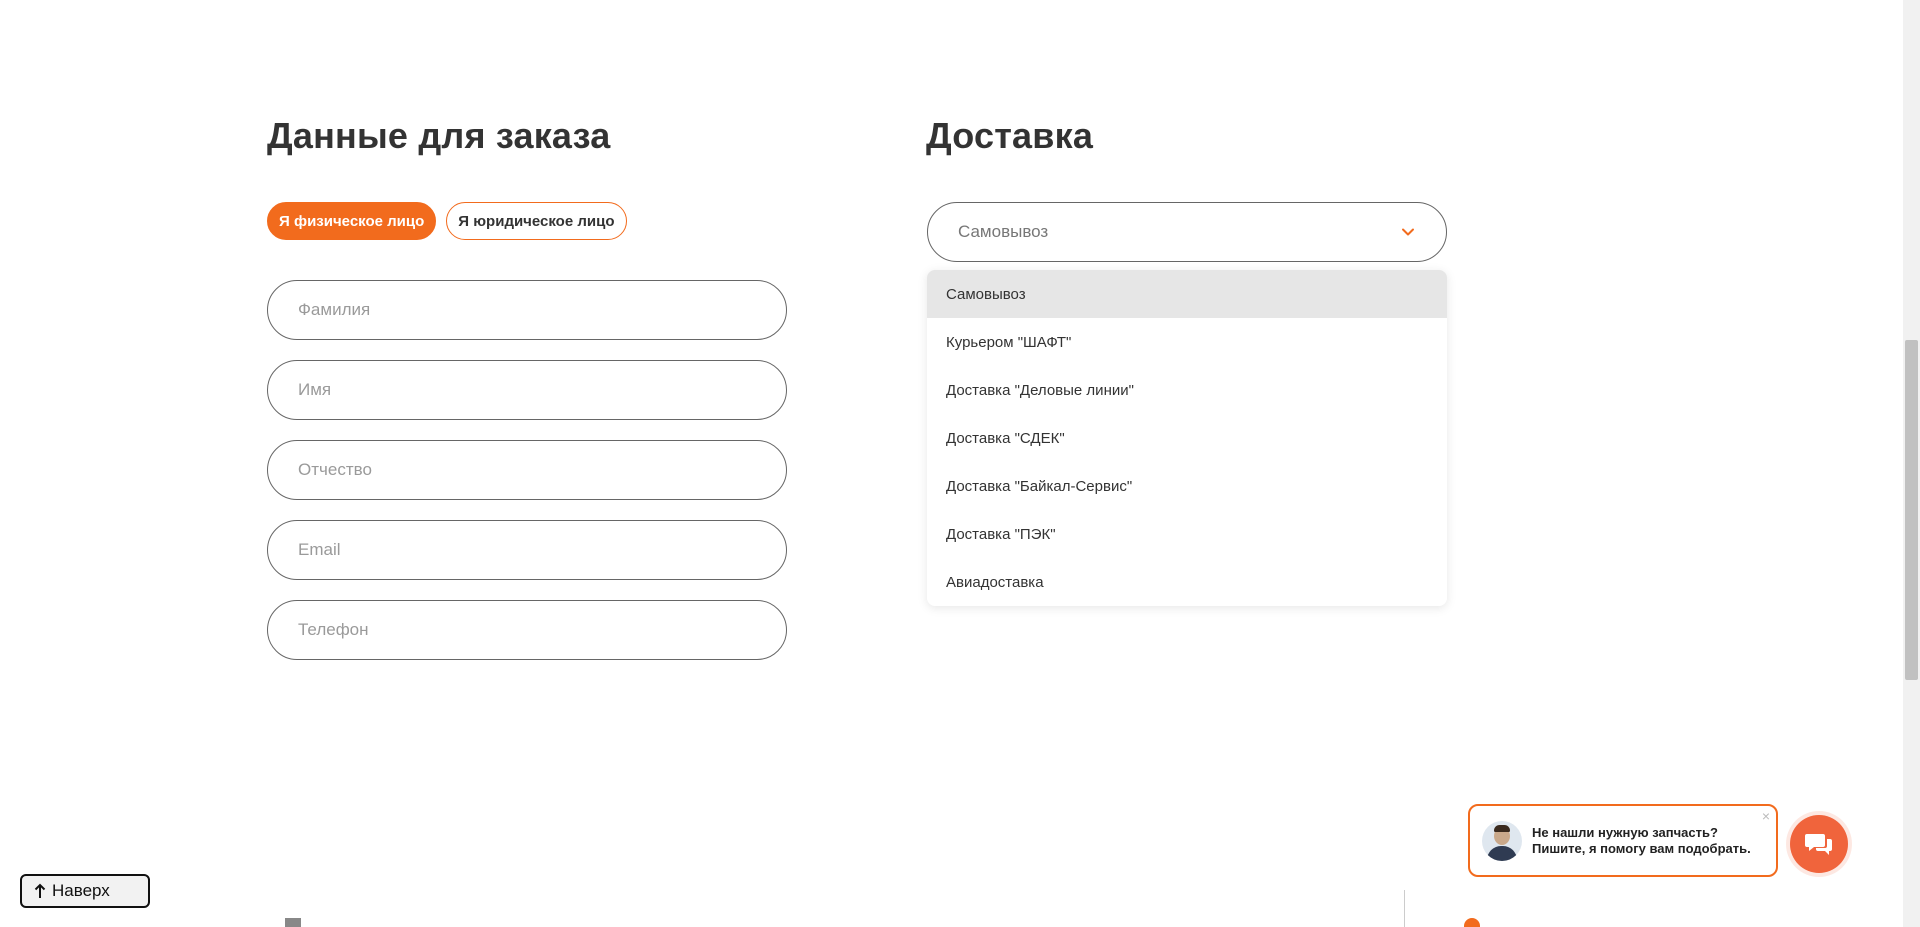  I want to click on page-scrollbar, so click(1911, 463).